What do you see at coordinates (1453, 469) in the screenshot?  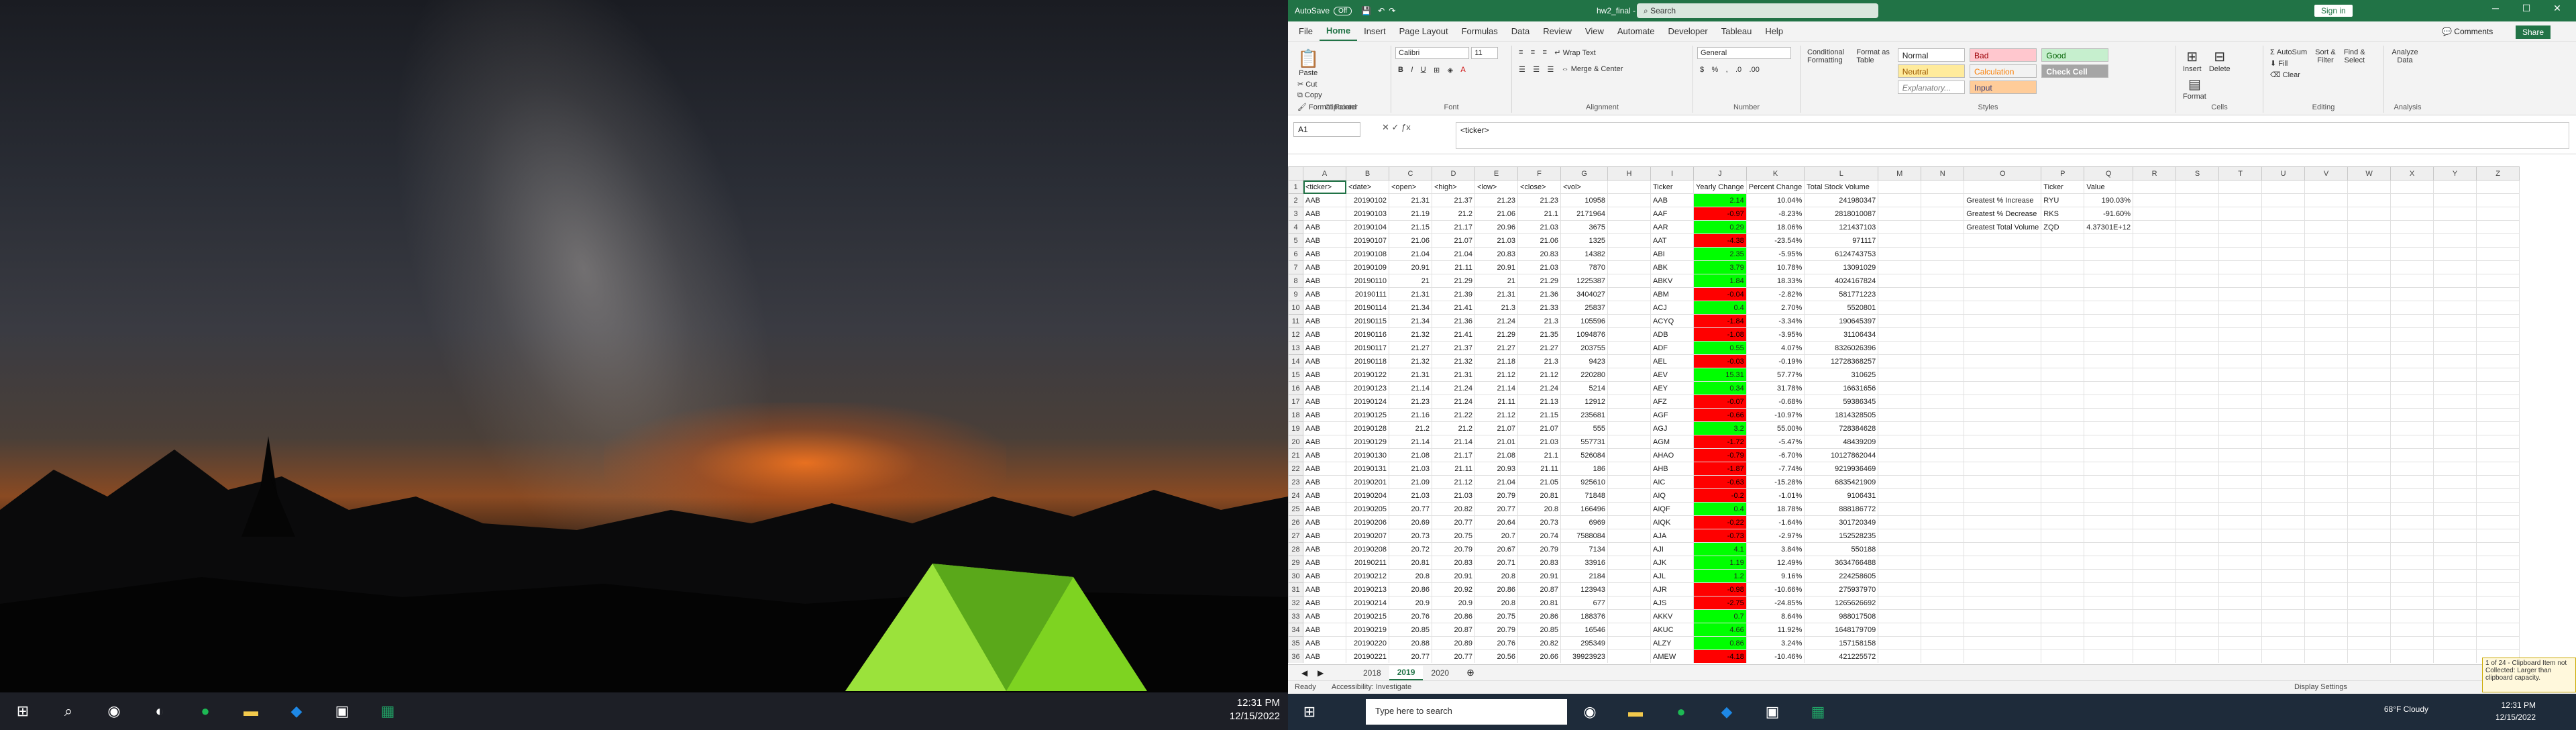 I see `cell: 21.11` at bounding box center [1453, 469].